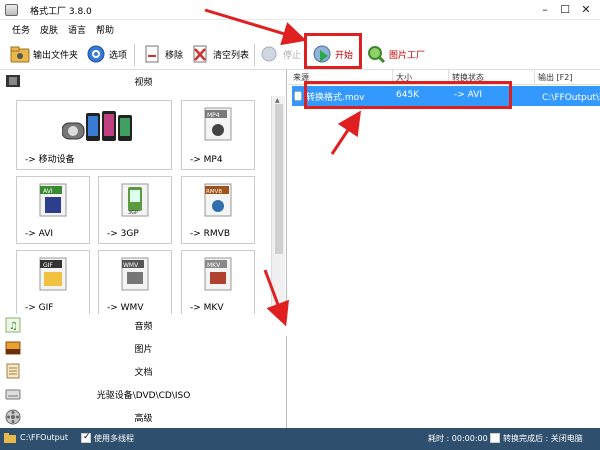 The height and width of the screenshot is (450, 600). I want to click on tiles-scrollbar: ▲ ▼, so click(278, 204).